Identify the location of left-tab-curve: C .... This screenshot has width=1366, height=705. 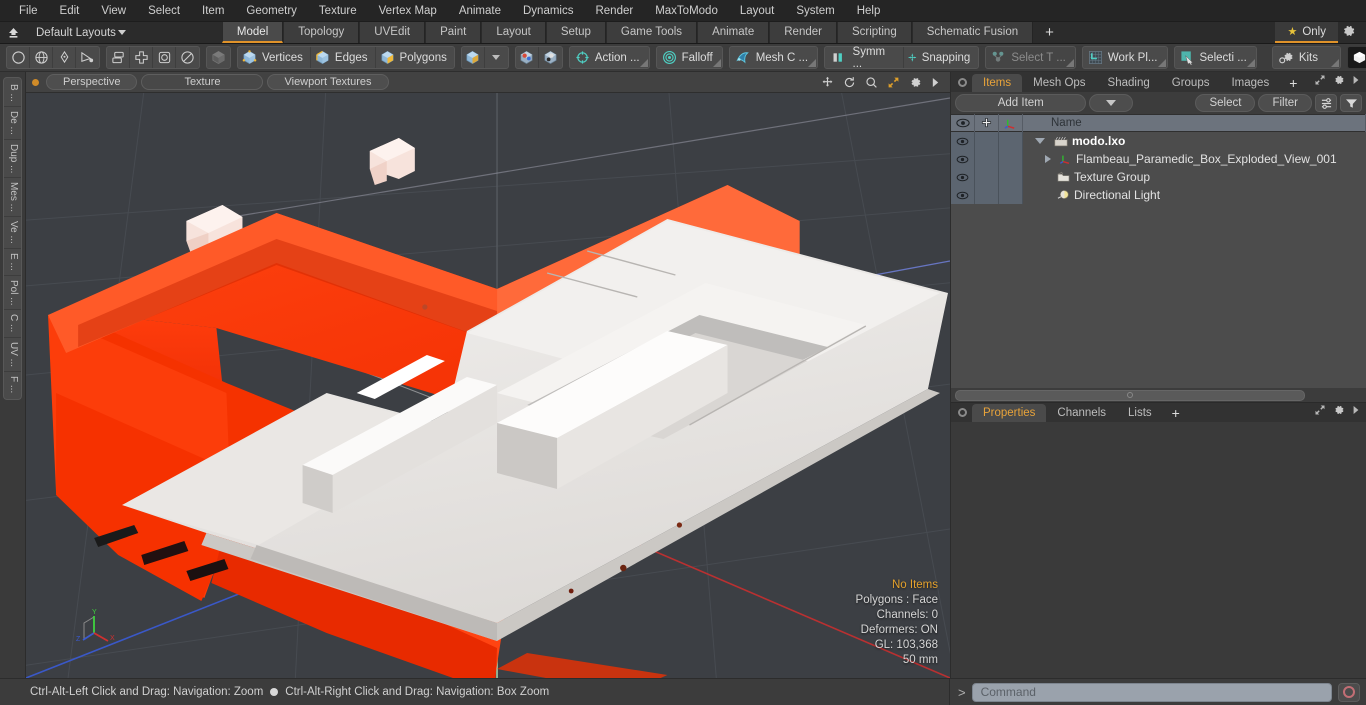
(12, 324).